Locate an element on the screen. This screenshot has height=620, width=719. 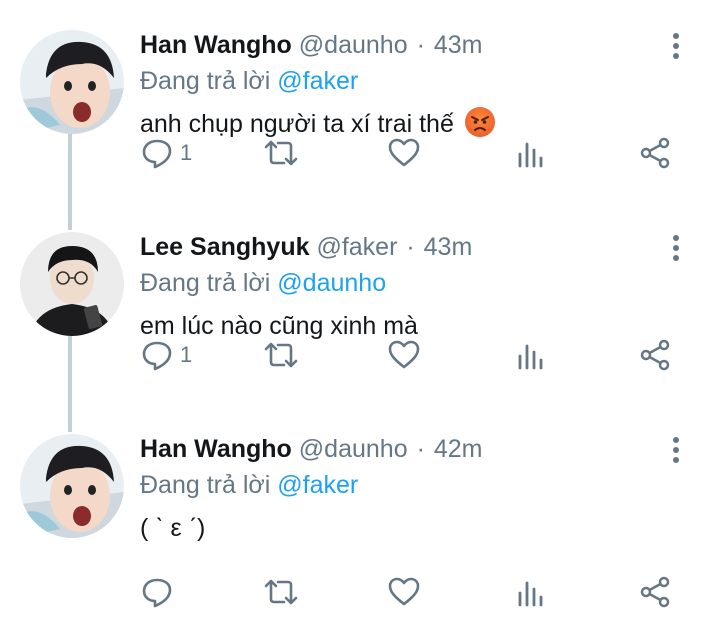
tweet-text-body: ( ˋ ε ˊ) is located at coordinates (173, 528).